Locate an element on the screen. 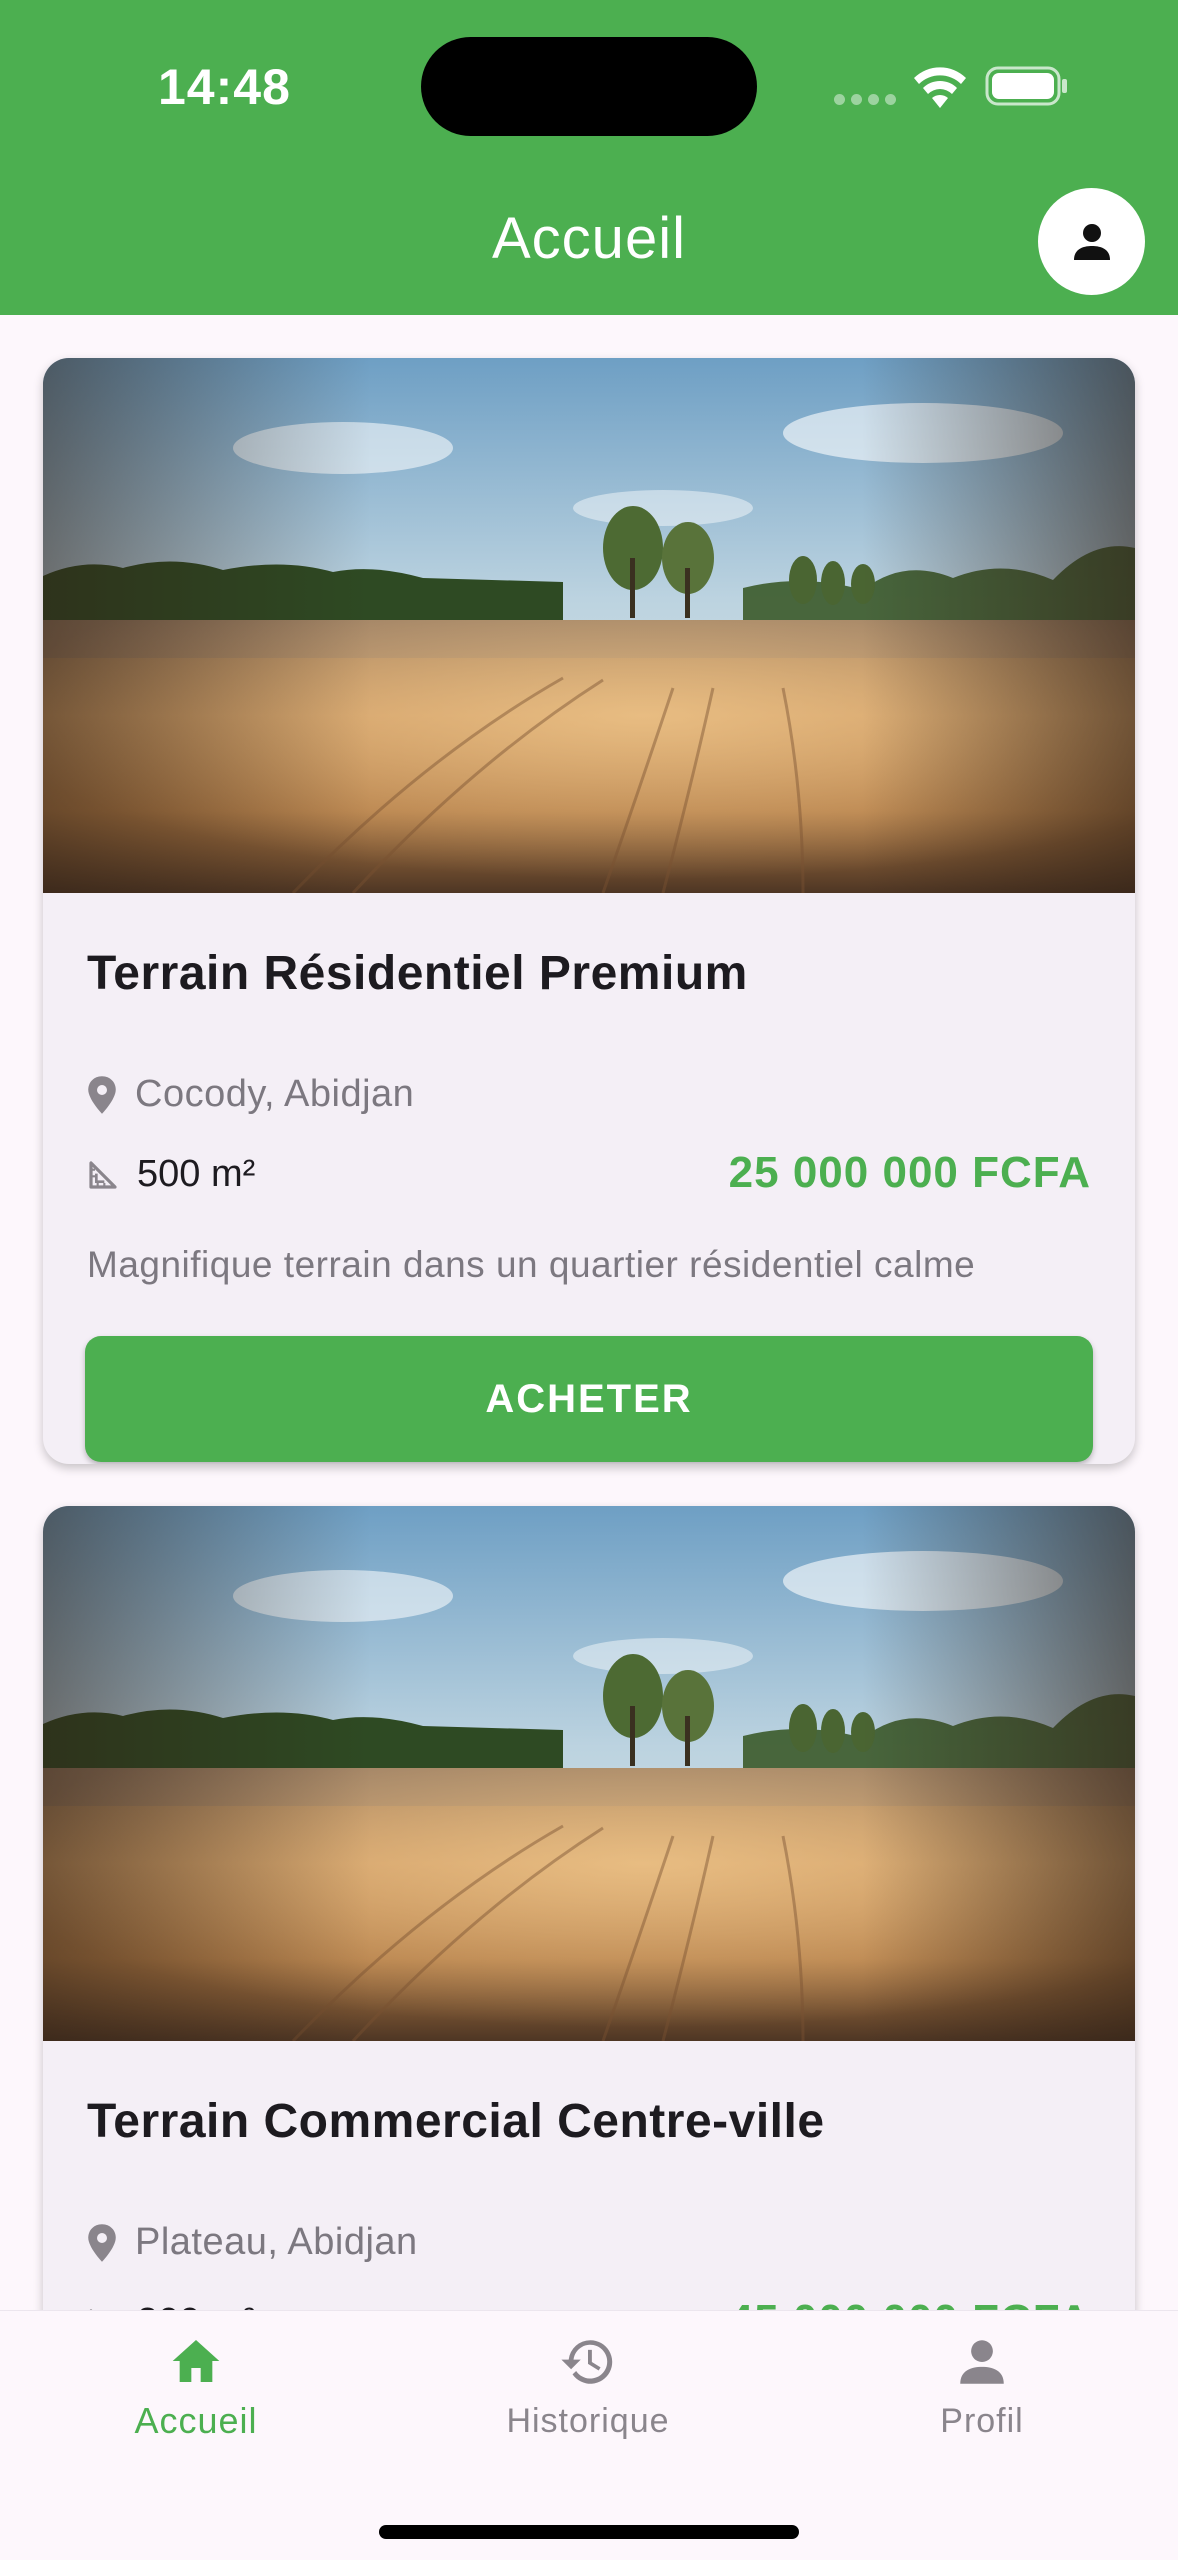  listing-location: Plateau, Abidjan is located at coordinates (252, 2242).